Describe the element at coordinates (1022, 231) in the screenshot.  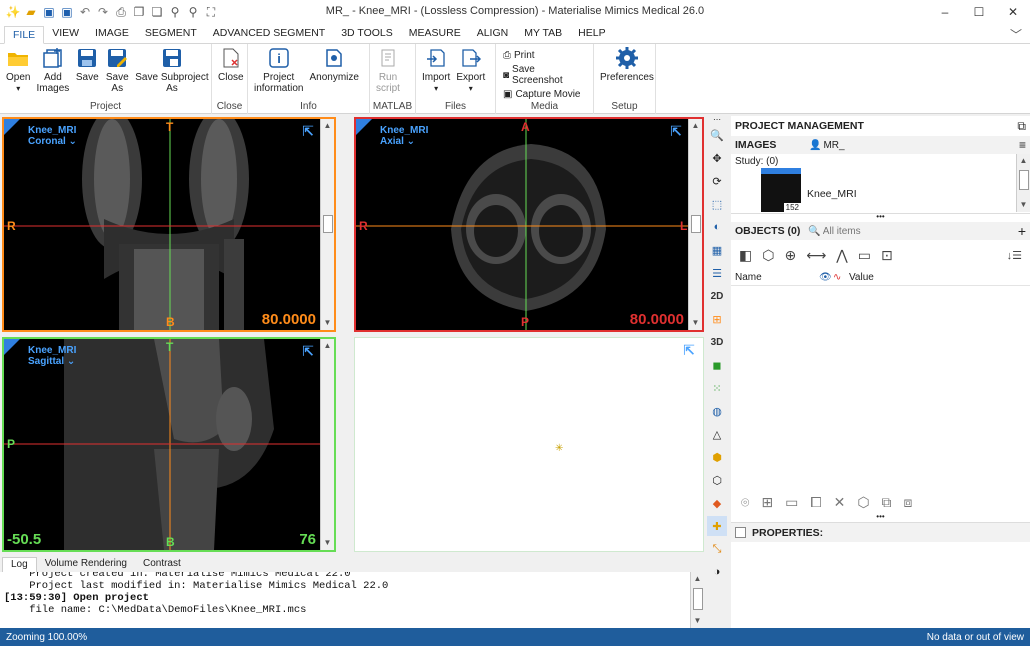
I see `add-object-icon: +` at that location.